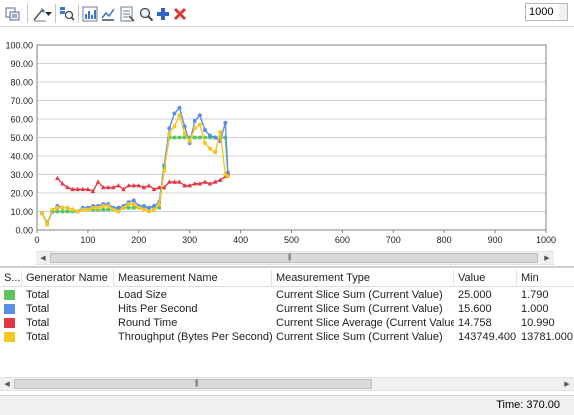 The image size is (574, 415). Describe the element at coordinates (162, 13) in the screenshot. I see `add-counter-button` at that location.